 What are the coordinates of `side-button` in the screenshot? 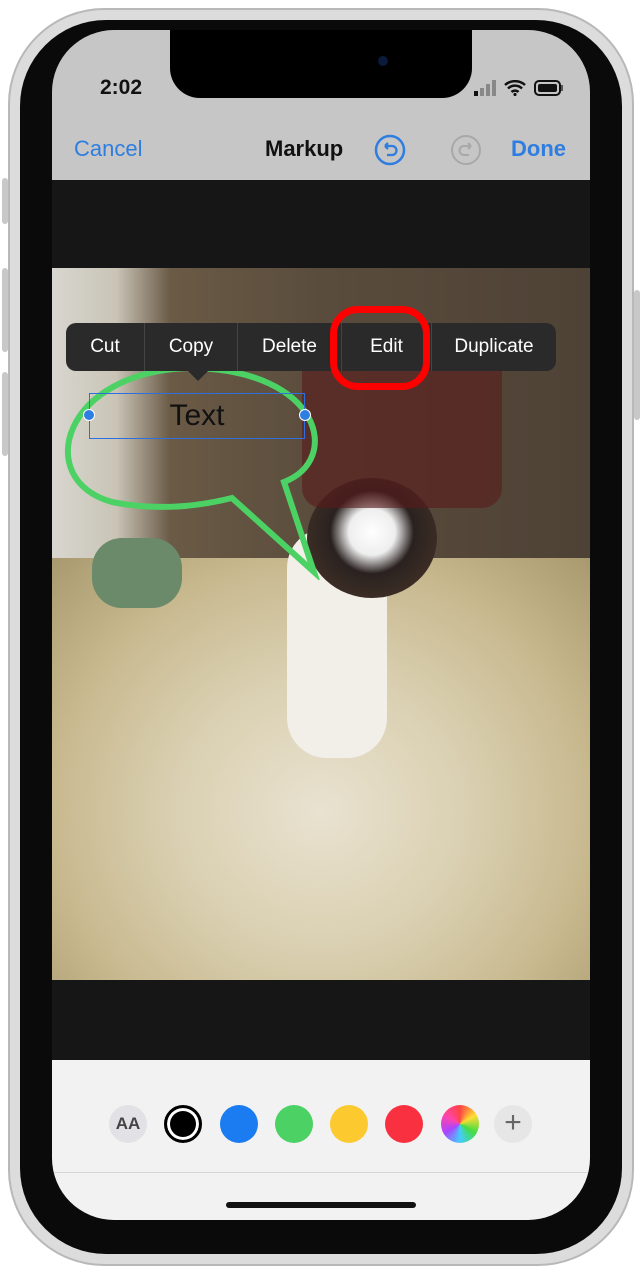 It's located at (637, 355).